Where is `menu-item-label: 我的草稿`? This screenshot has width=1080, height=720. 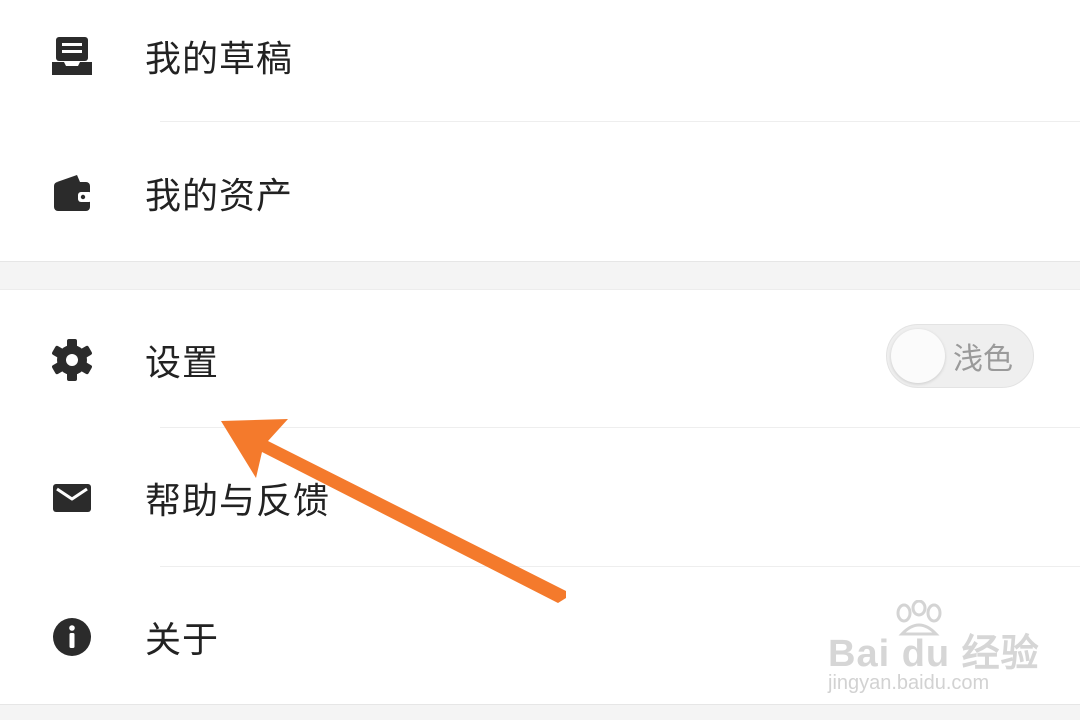 menu-item-label: 我的草稿 is located at coordinates (219, 59).